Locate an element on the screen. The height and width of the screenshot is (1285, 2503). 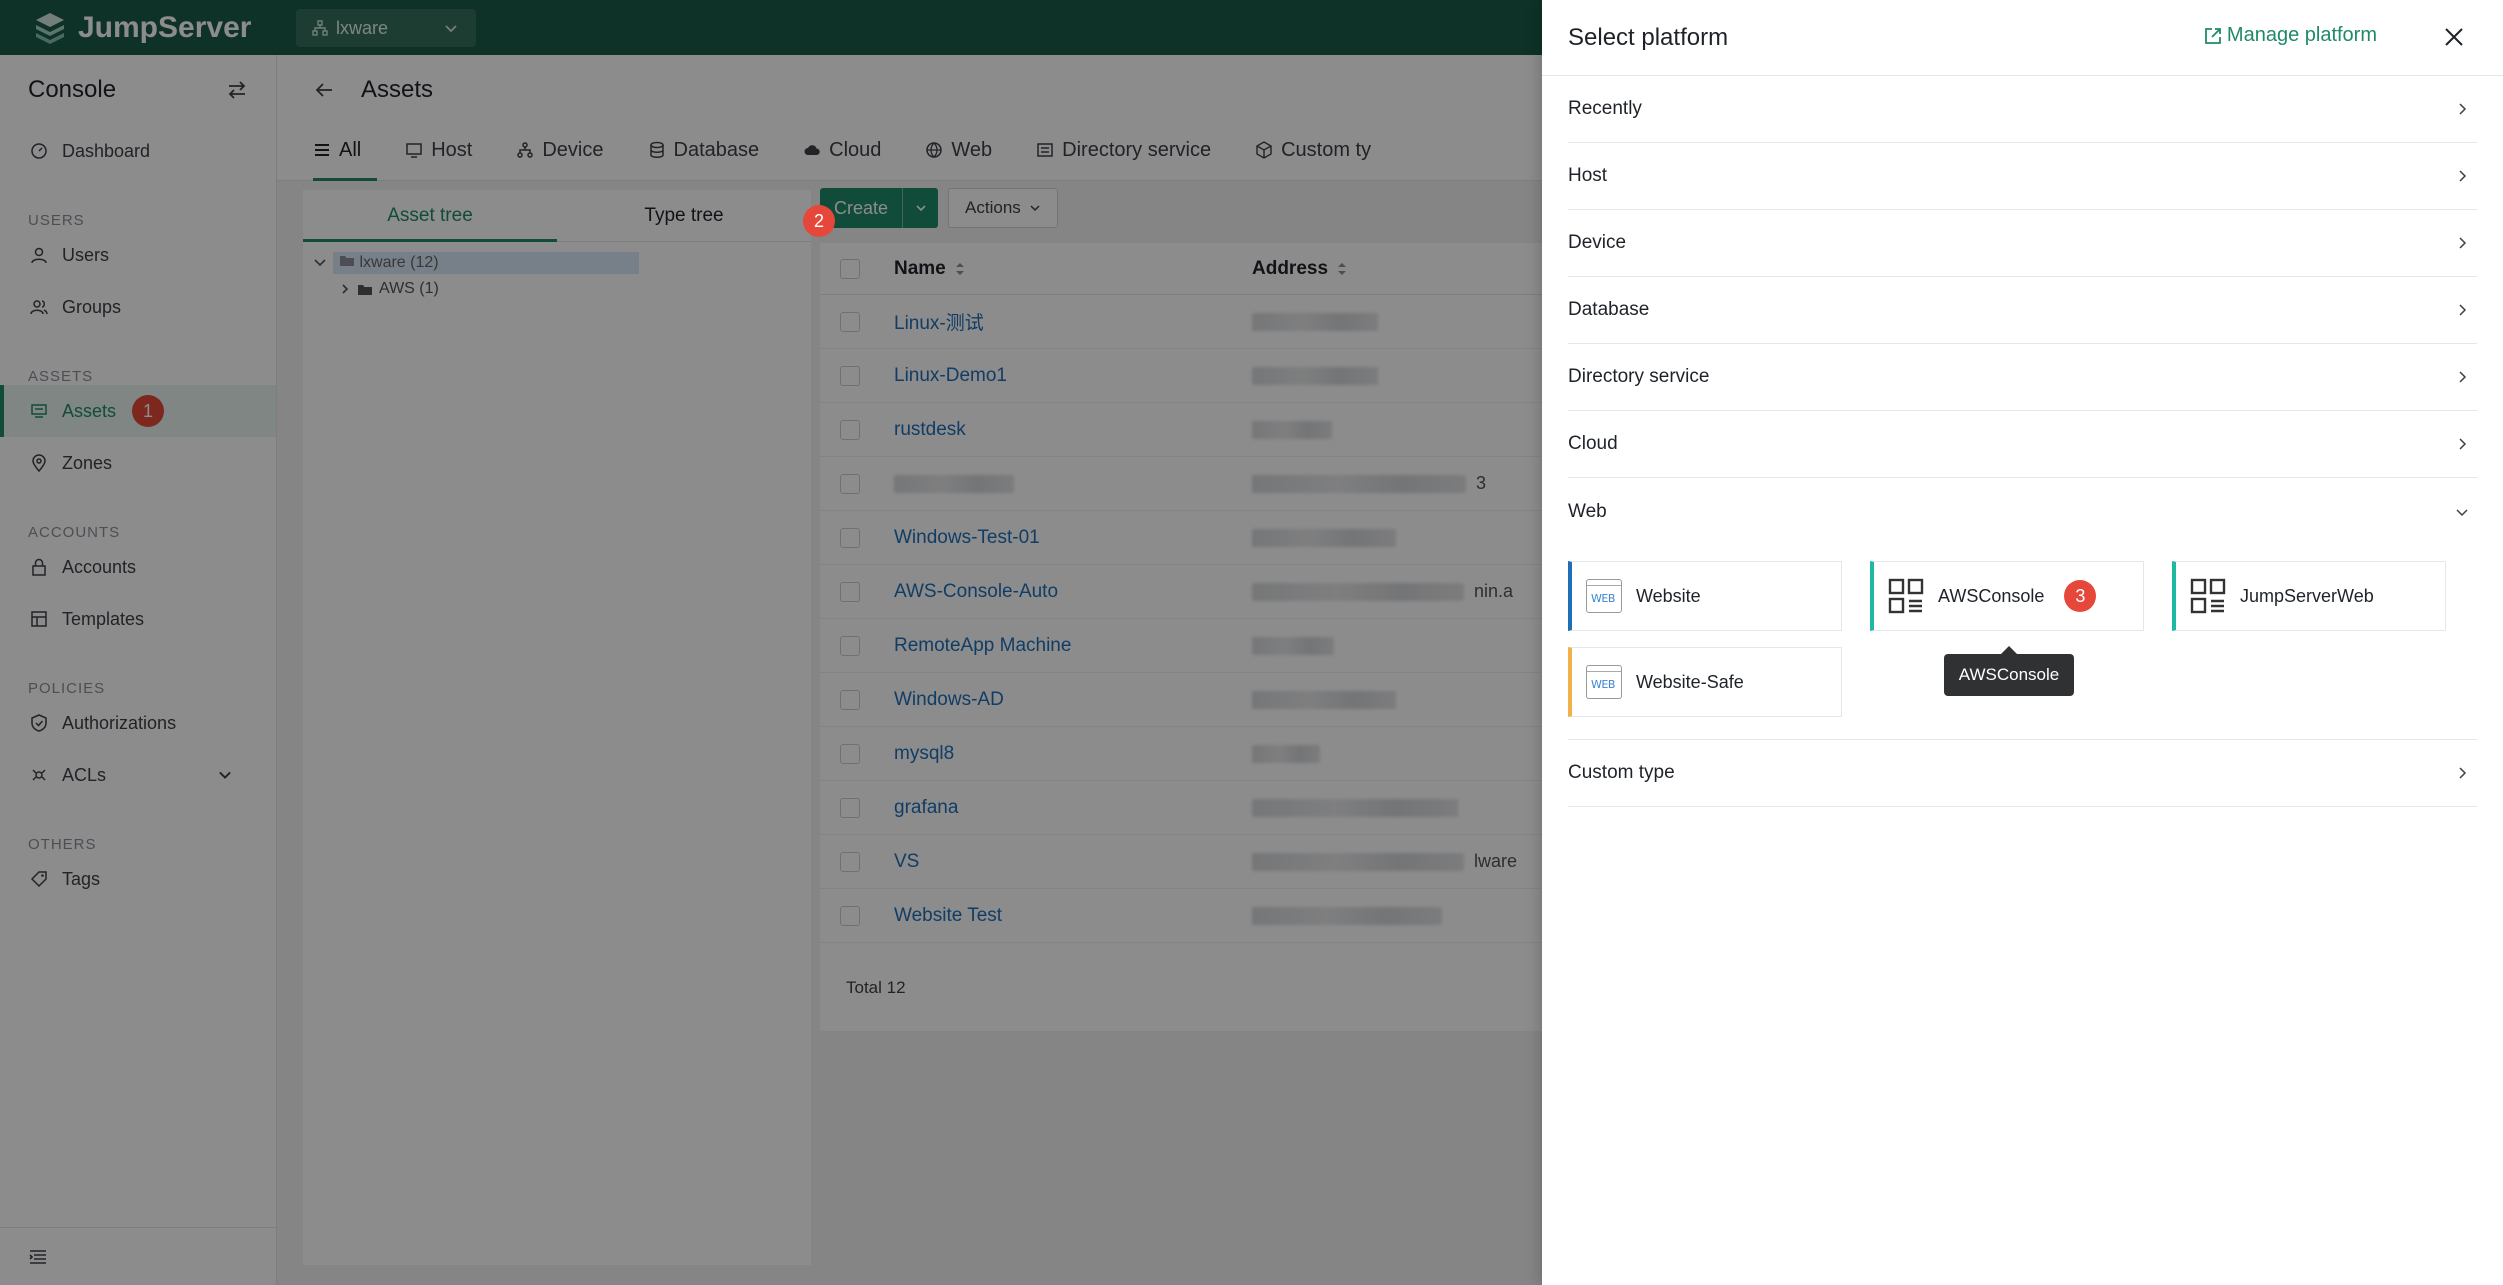
step-badge-3: 3 is located at coordinates (2080, 596).